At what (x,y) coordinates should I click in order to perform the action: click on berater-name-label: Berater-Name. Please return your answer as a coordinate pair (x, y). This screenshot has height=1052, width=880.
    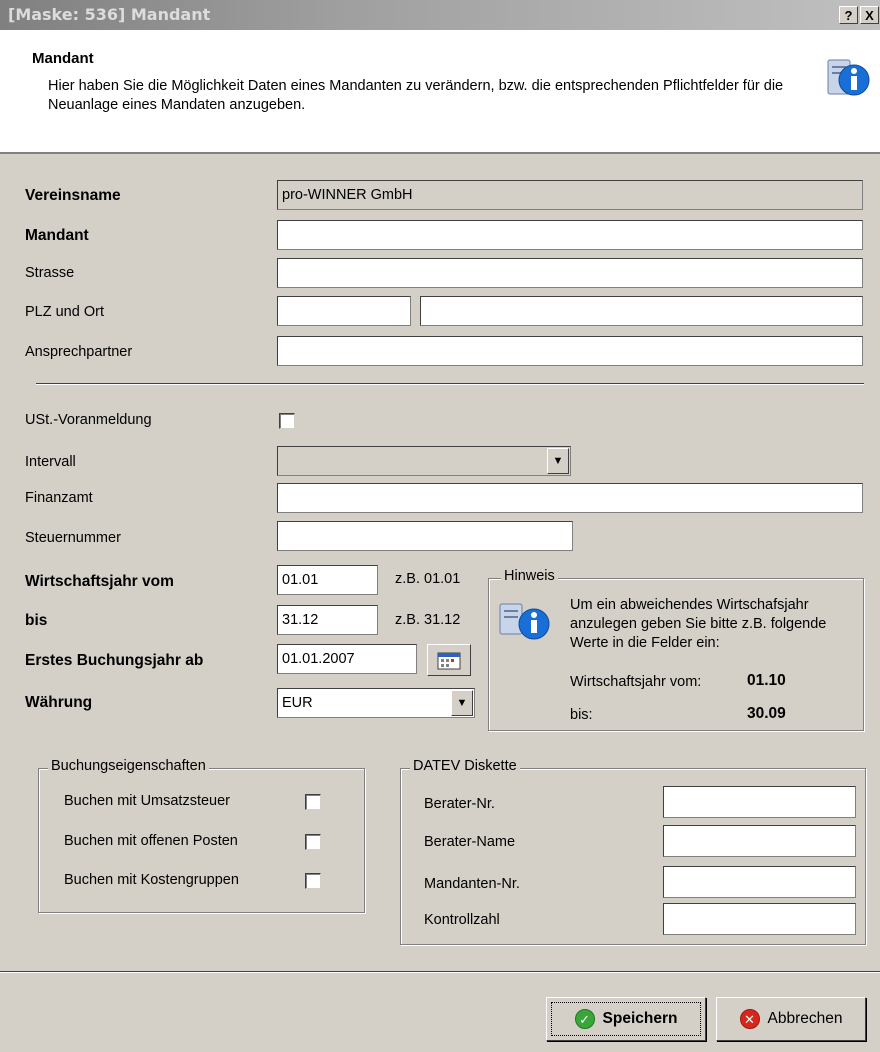
    Looking at the image, I should click on (470, 842).